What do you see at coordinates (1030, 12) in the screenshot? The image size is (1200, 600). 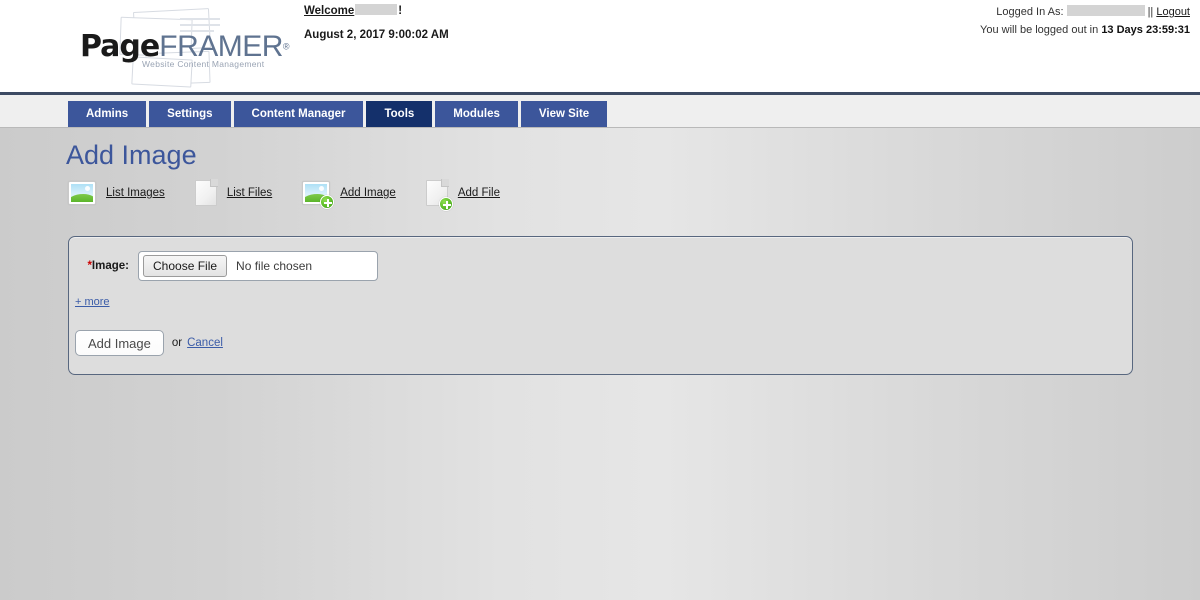 I see `logged-in-as-label: Logged In As:` at bounding box center [1030, 12].